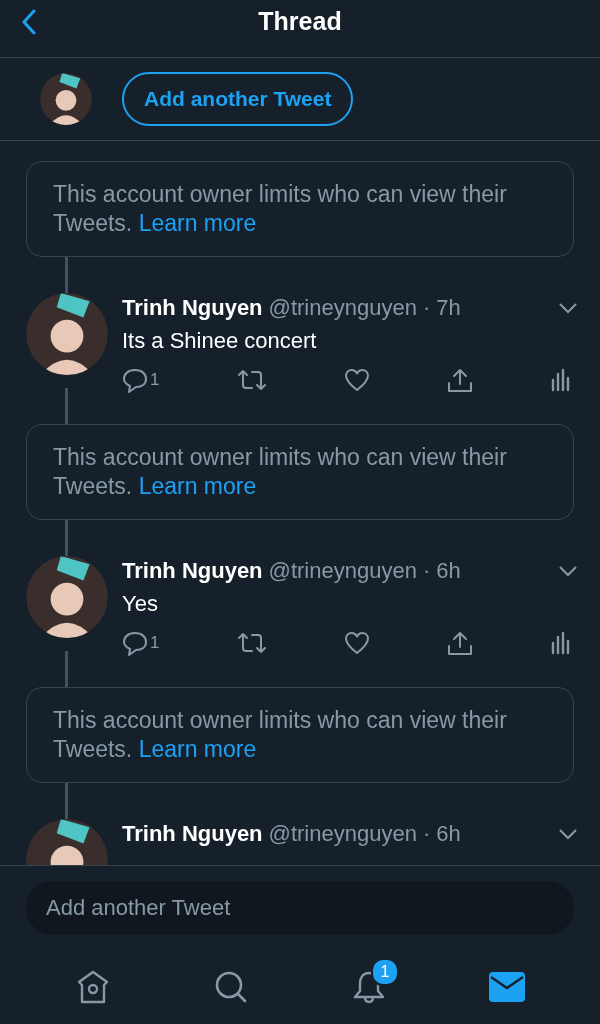 The image size is (600, 1024). What do you see at coordinates (238, 99) in the screenshot?
I see `add-tweet-button: Add another Tweet` at bounding box center [238, 99].